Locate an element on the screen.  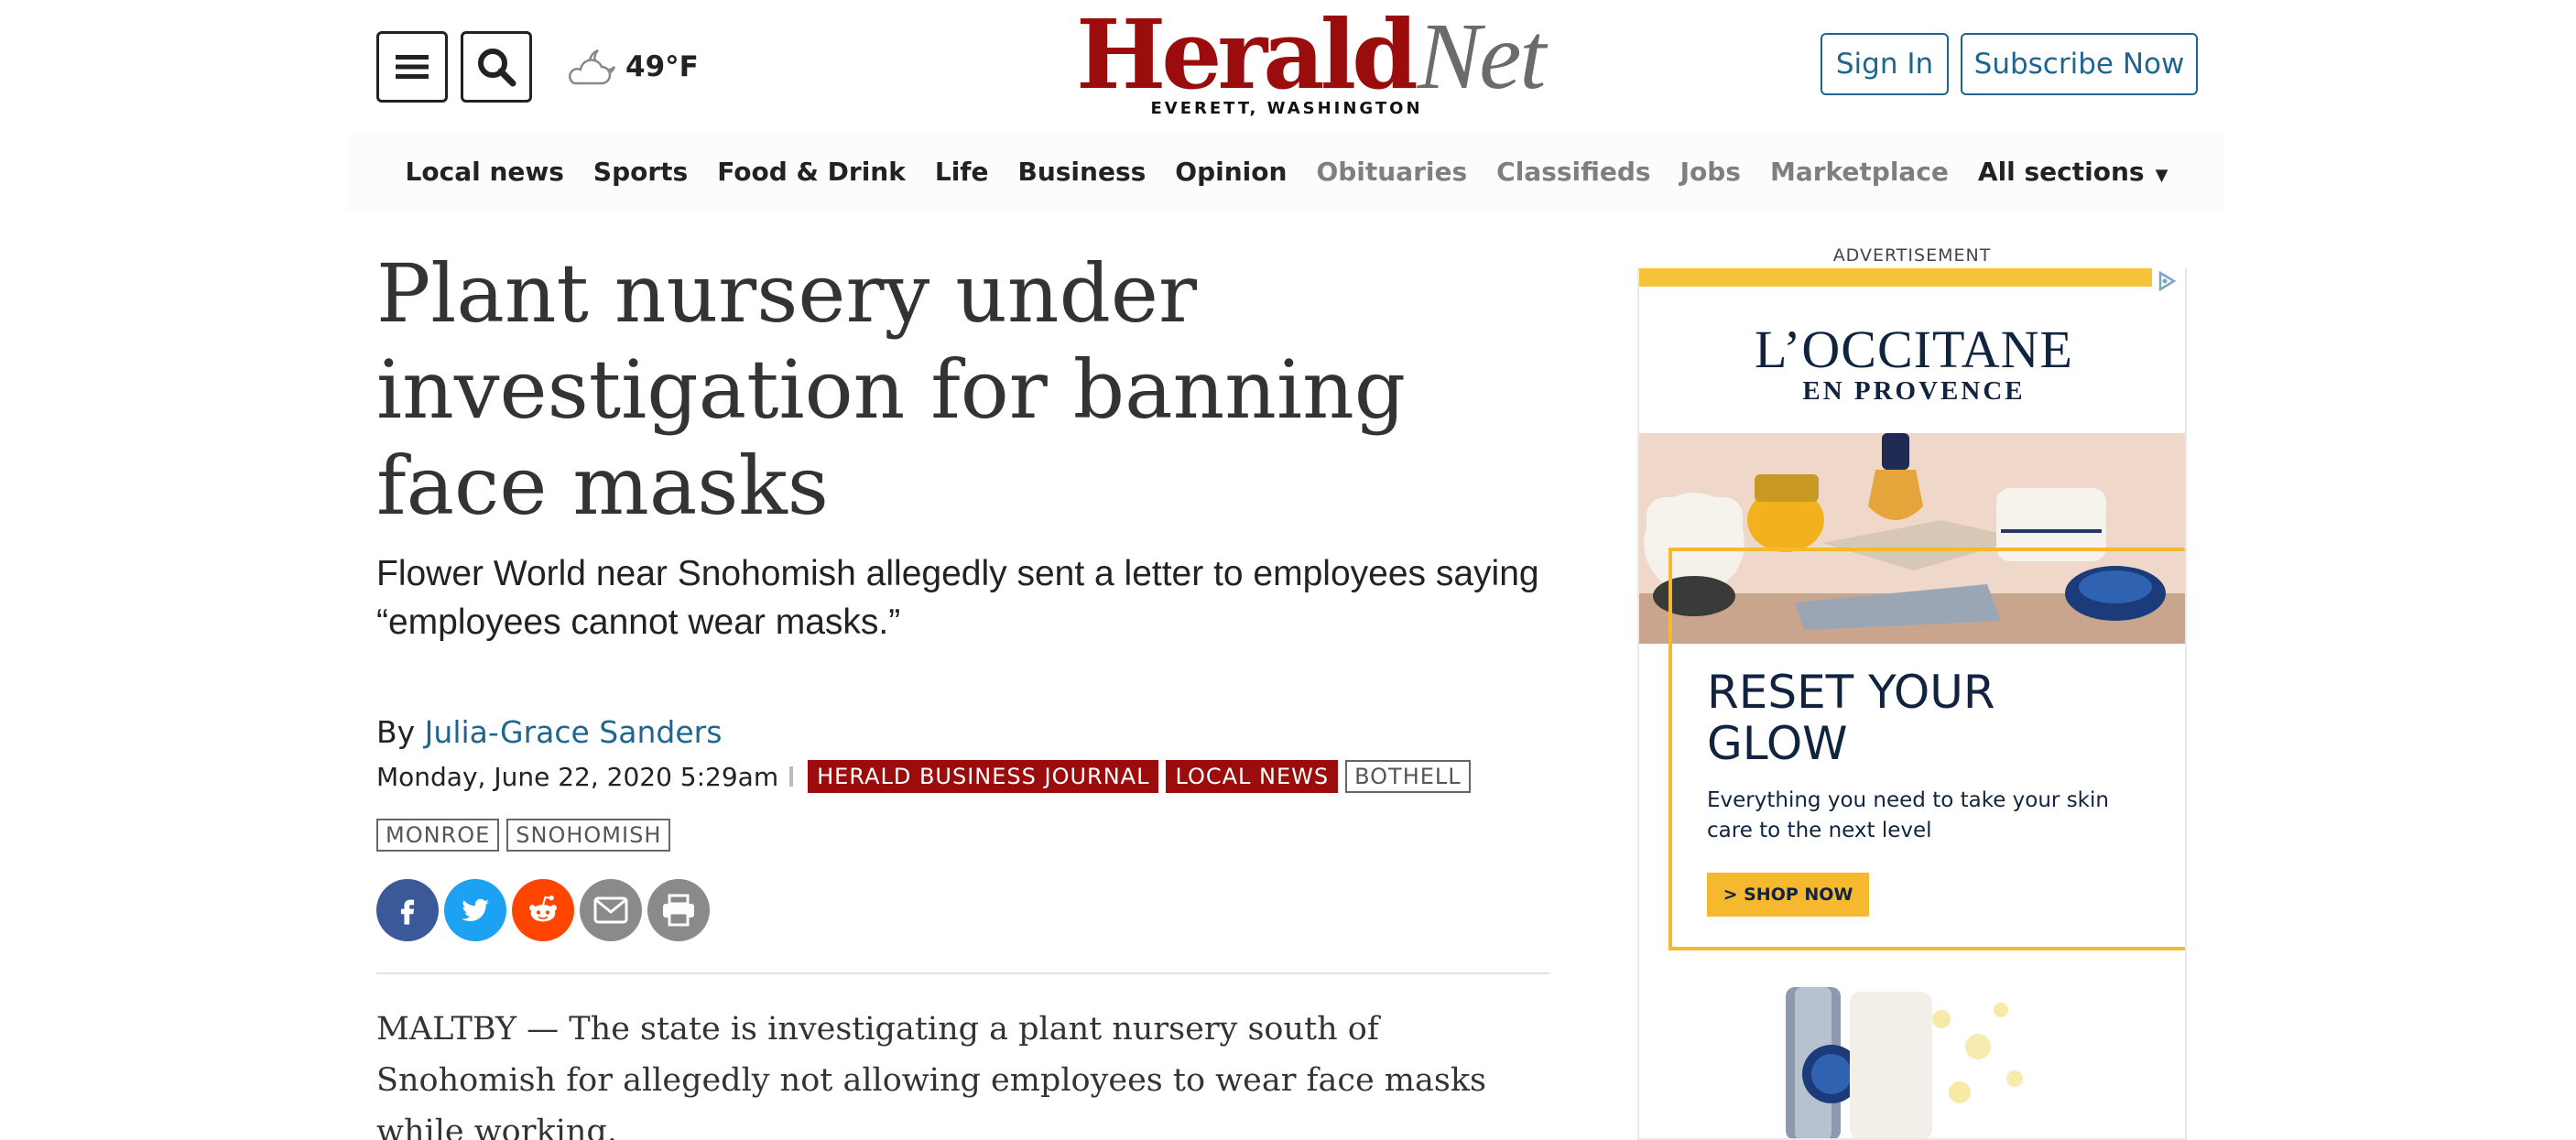
nav-item-jobs: Jobs is located at coordinates (1710, 172).